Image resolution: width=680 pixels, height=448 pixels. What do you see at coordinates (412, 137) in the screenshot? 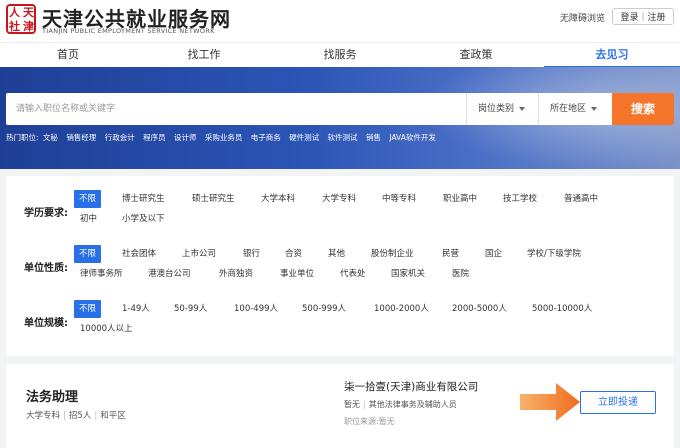
I see `hot-job-link: JAVA软件开发` at bounding box center [412, 137].